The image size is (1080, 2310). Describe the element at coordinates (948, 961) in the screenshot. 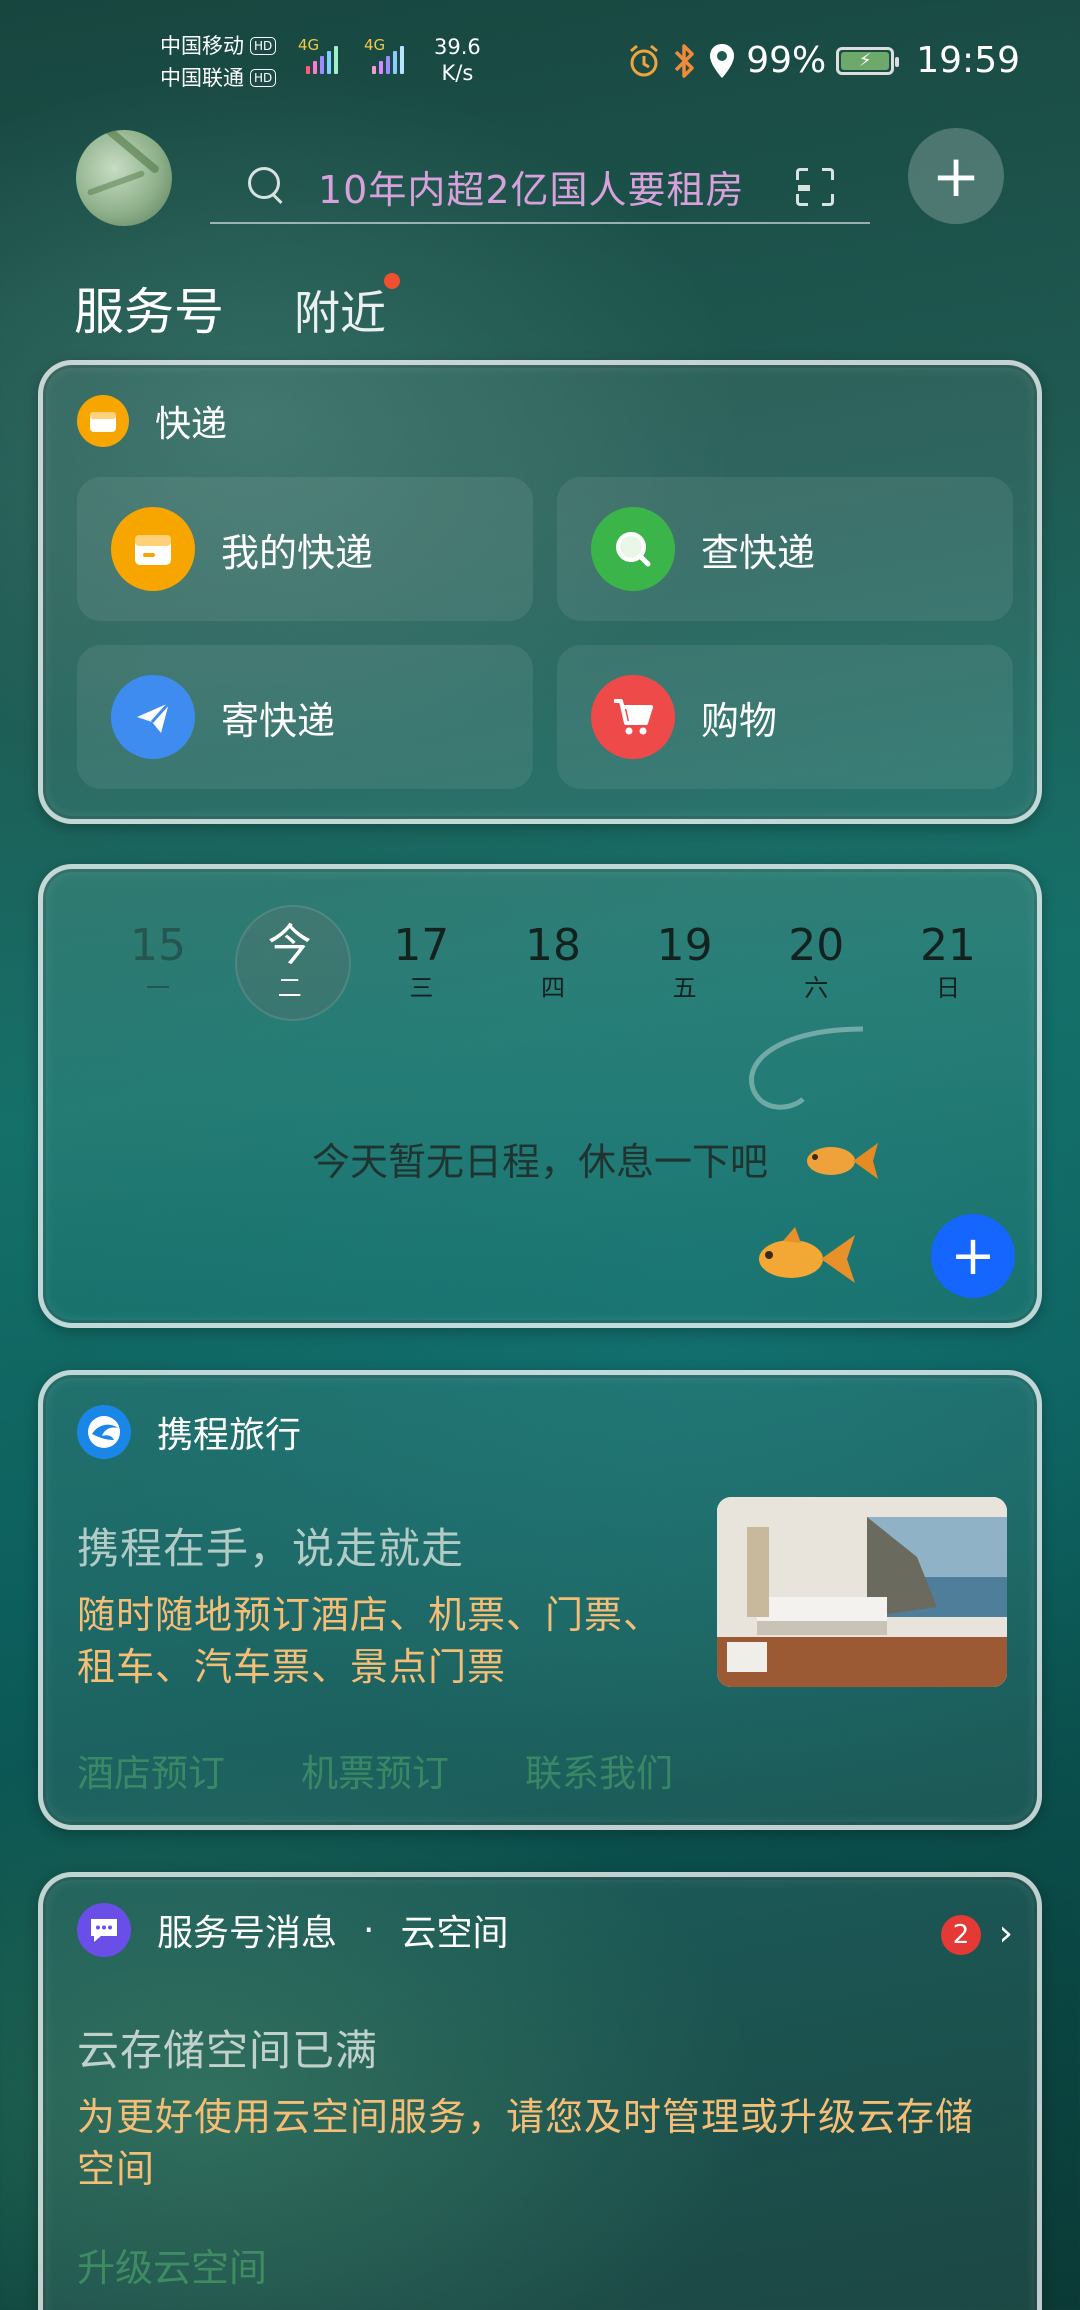

I see `calendar-day: 21 日` at that location.